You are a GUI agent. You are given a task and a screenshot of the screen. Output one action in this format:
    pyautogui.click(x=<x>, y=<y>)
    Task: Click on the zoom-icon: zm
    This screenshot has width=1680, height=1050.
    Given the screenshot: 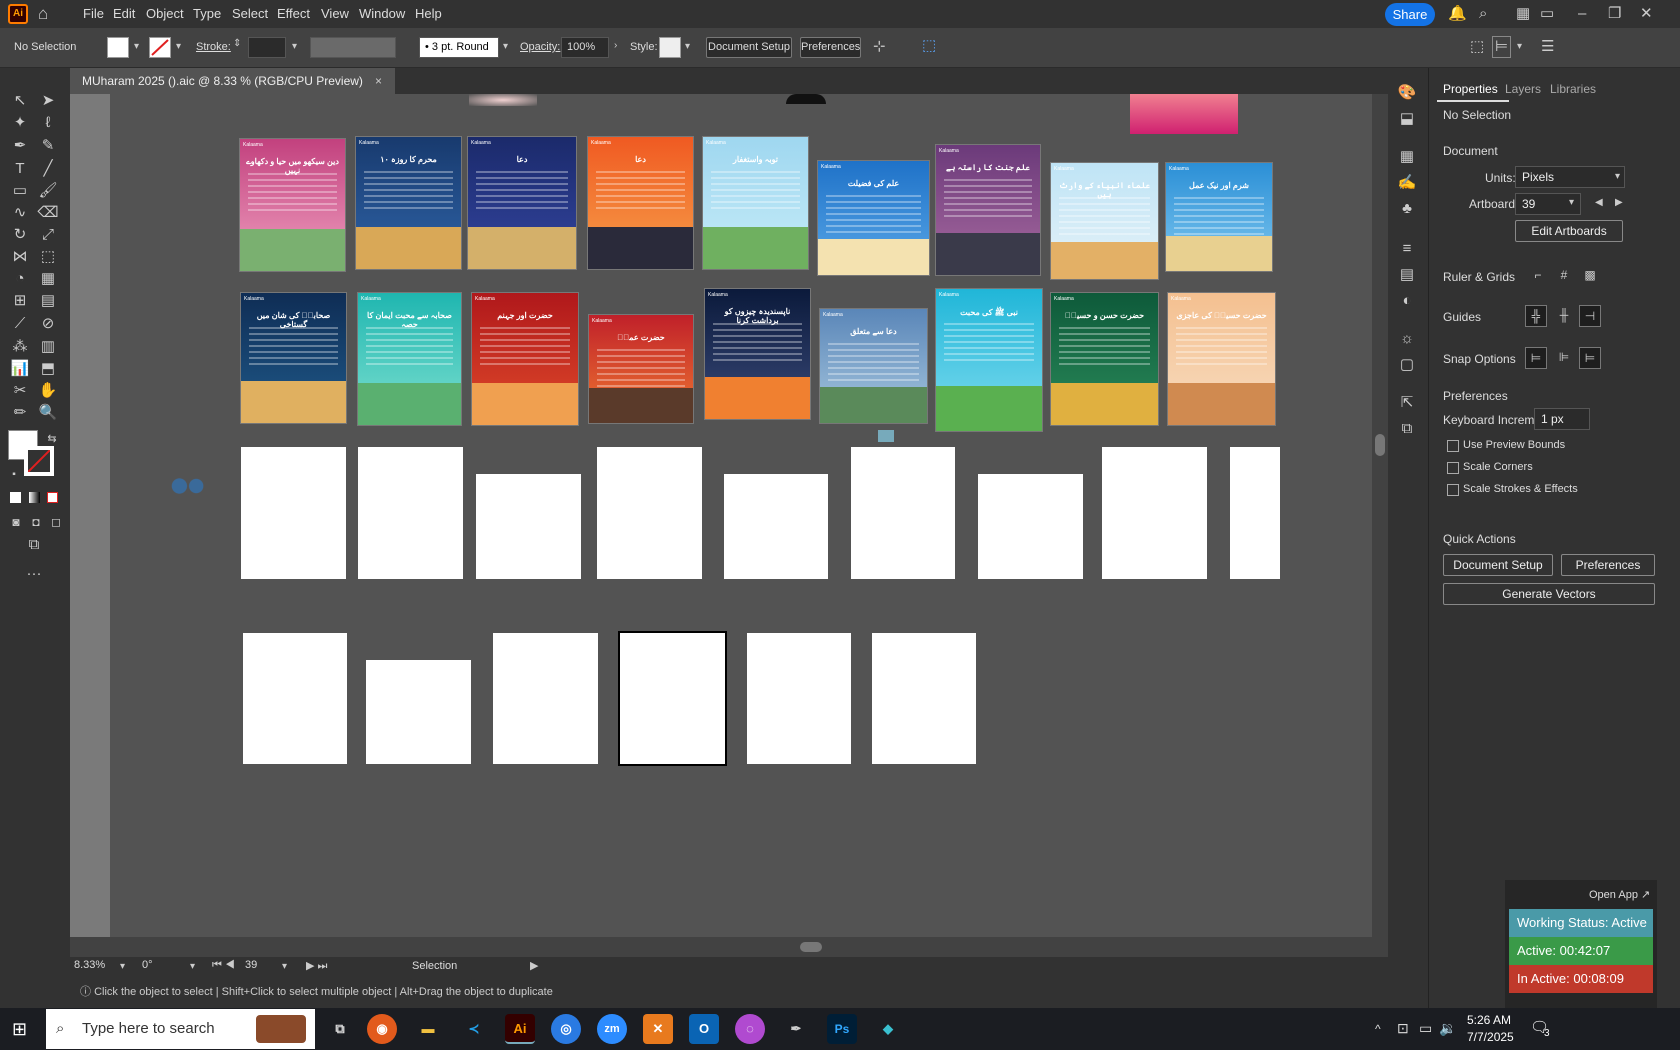 What is the action you would take?
    pyautogui.click(x=612, y=1029)
    